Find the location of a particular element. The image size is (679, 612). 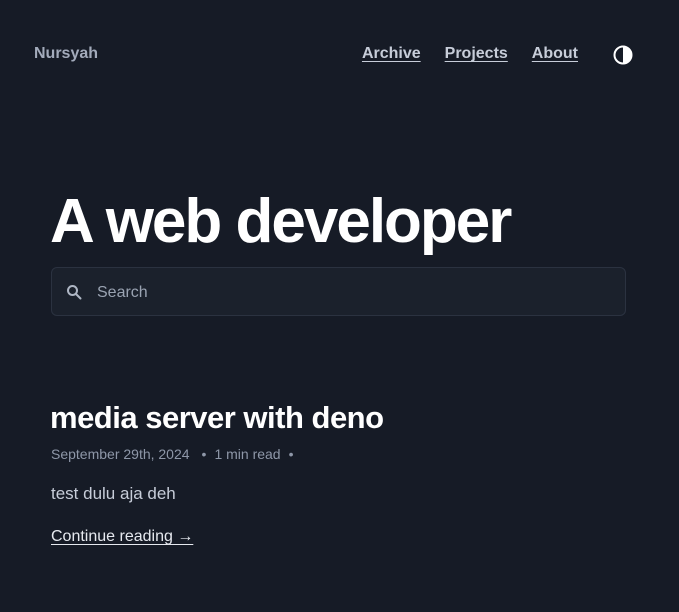

search-input is located at coordinates (357, 292).